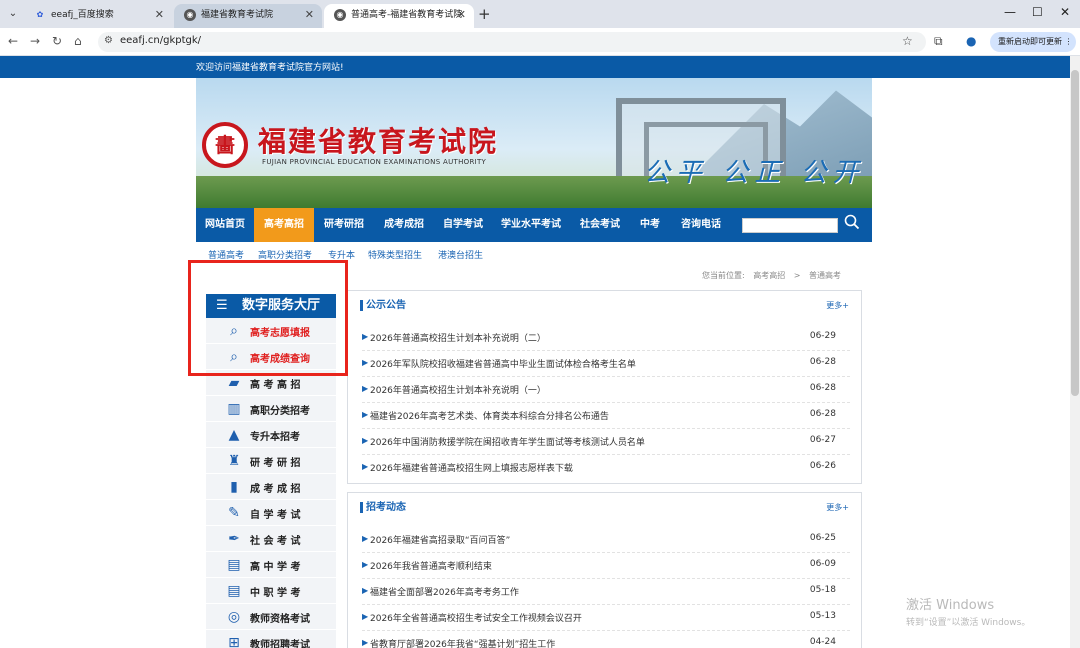  I want to click on sidebar-item-zhuanshengben: ▲ 专升本招考, so click(271, 435).